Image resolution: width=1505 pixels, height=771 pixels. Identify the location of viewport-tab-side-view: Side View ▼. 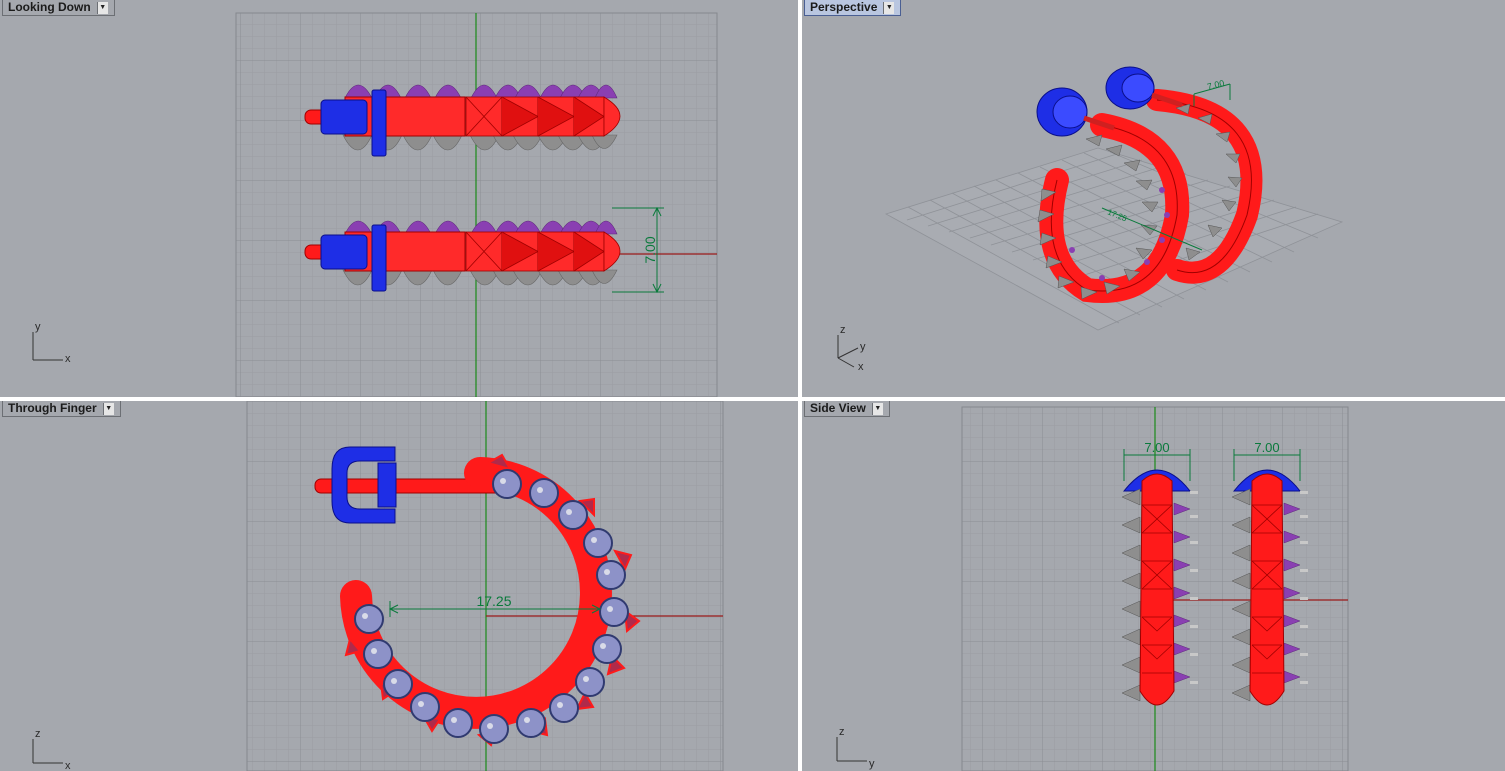
(847, 409).